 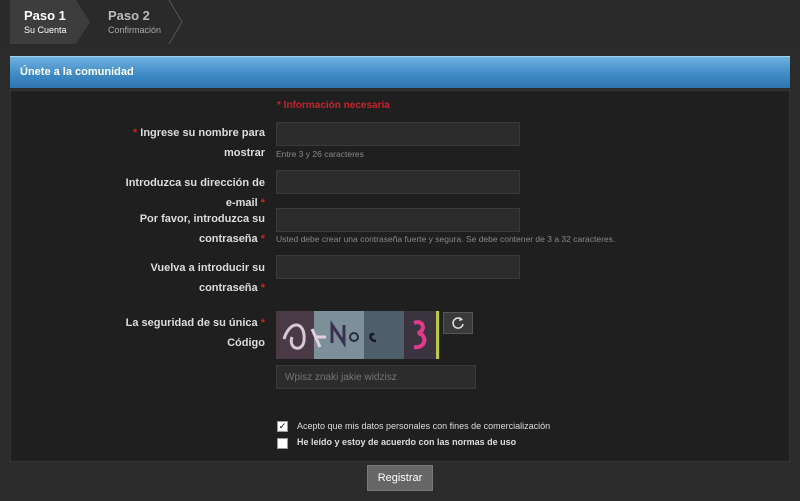 What do you see at coordinates (202, 133) in the screenshot?
I see `display-name-label-line1: Ingrese su nombre para` at bounding box center [202, 133].